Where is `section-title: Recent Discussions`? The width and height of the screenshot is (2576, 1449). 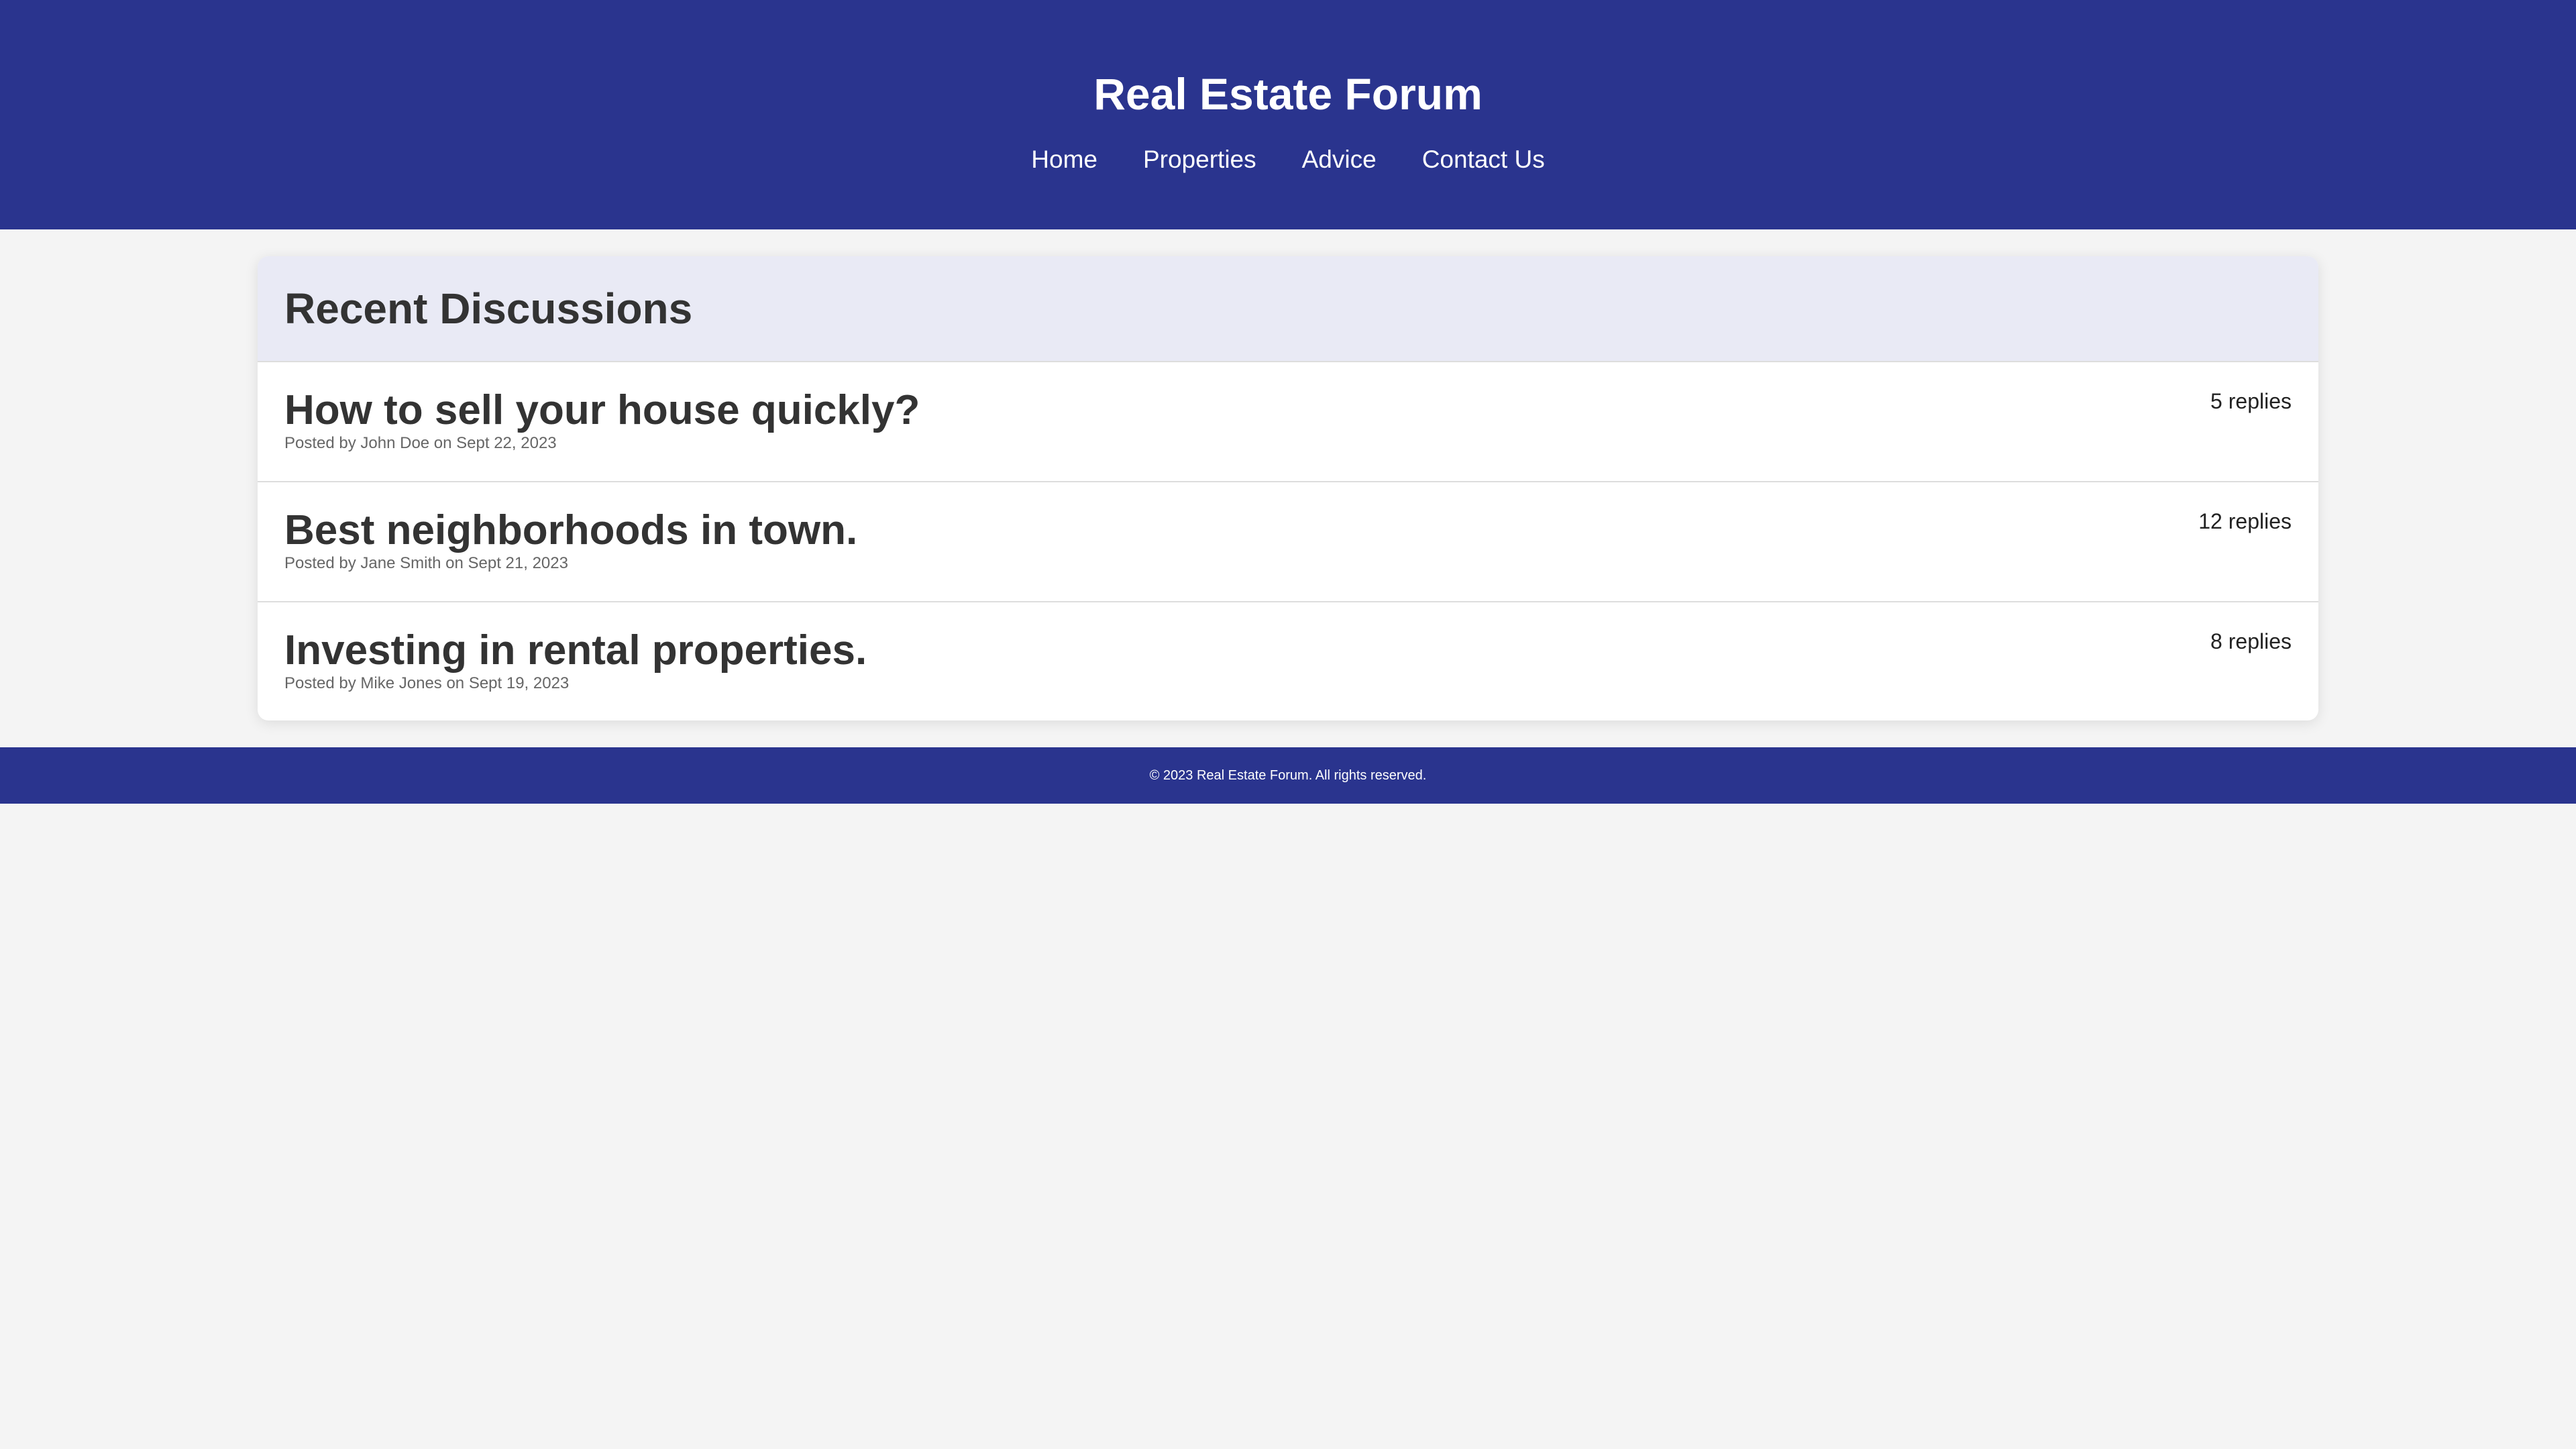
section-title: Recent Discussions is located at coordinates (488, 308).